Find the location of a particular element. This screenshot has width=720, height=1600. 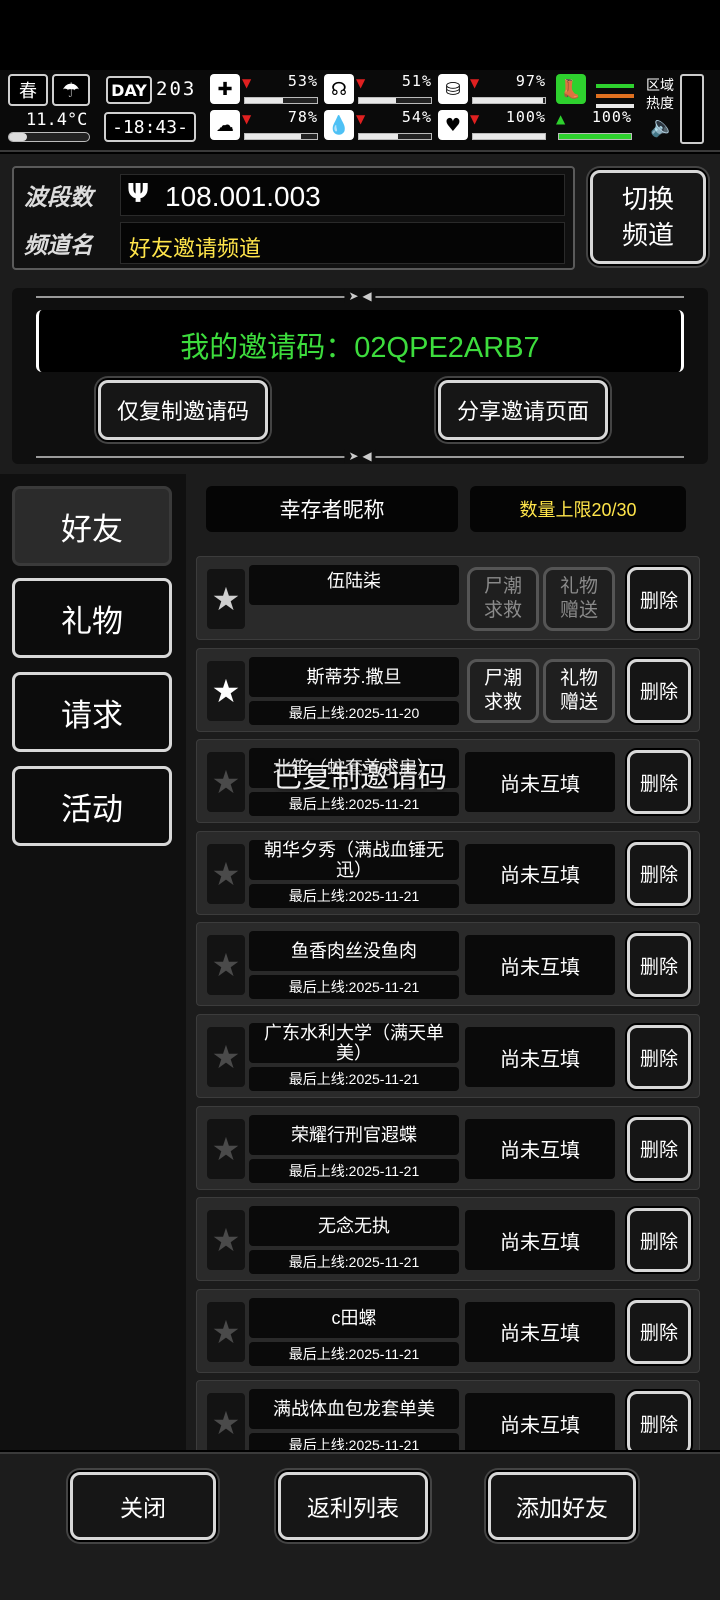

share-invite-page-button: 分享邀请页面 is located at coordinates (523, 410).